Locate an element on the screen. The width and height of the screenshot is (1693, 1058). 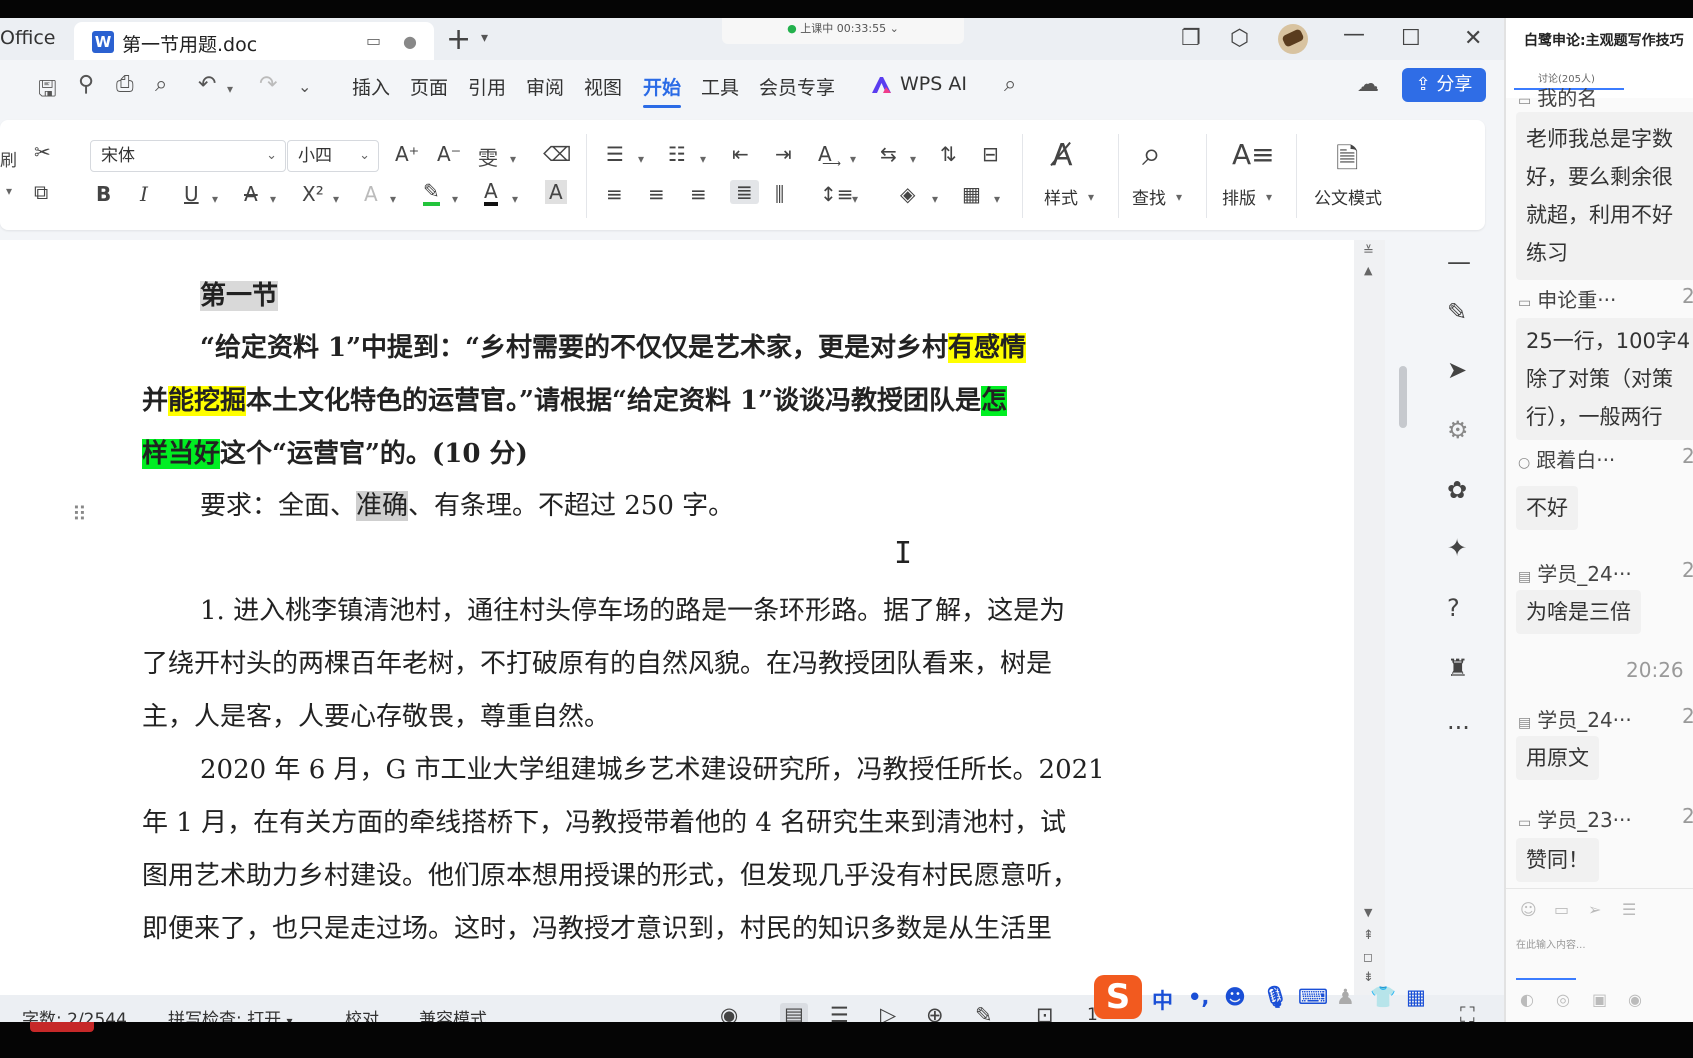
ime-apps-icon: ▦ is located at coordinates (1416, 997).